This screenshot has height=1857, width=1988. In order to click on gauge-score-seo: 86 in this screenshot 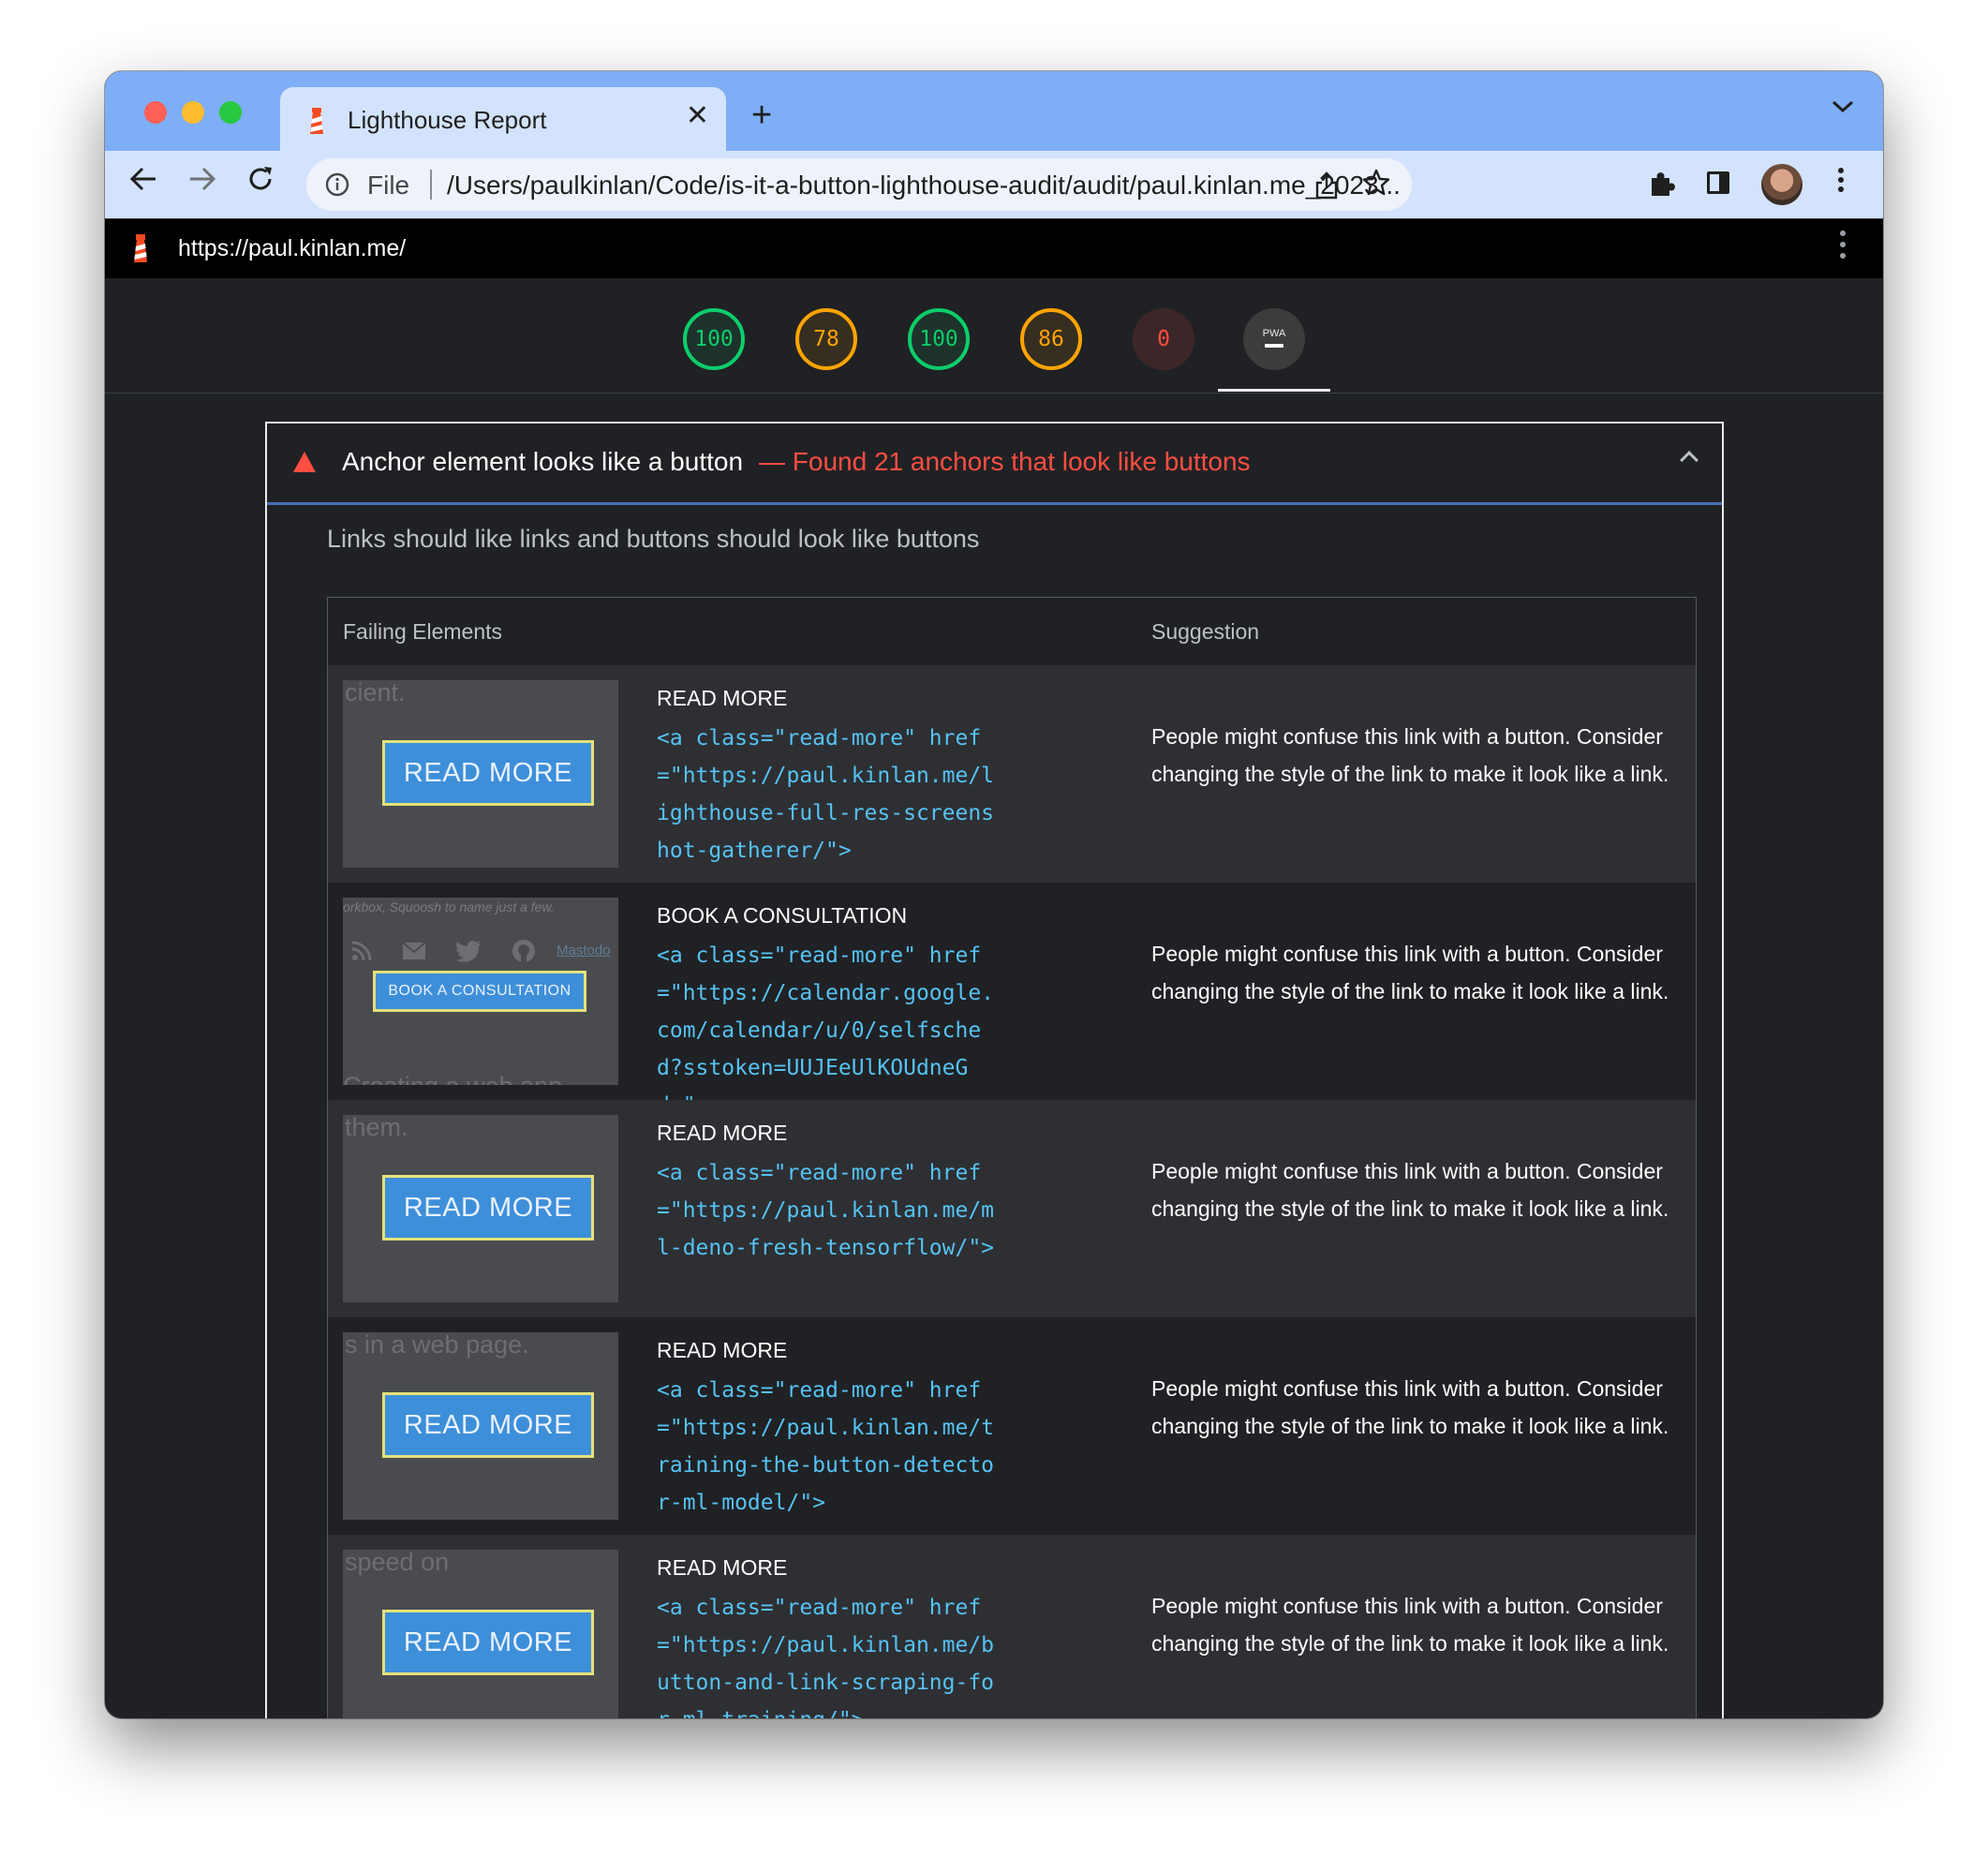, I will do `click(1051, 339)`.